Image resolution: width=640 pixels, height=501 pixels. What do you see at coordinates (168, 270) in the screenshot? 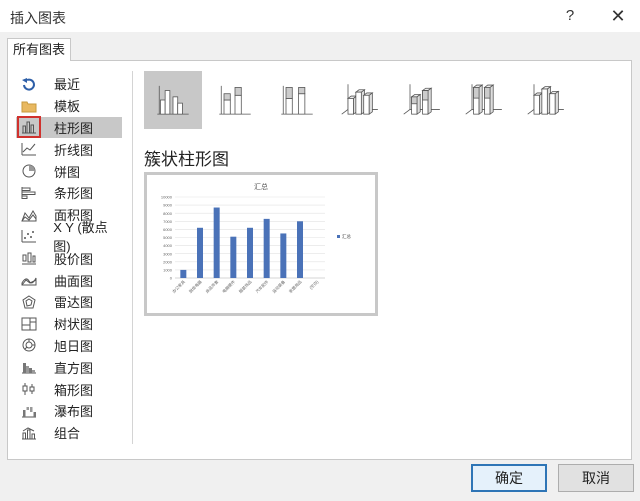
I see `y-tick-label: 1000` at bounding box center [168, 270].